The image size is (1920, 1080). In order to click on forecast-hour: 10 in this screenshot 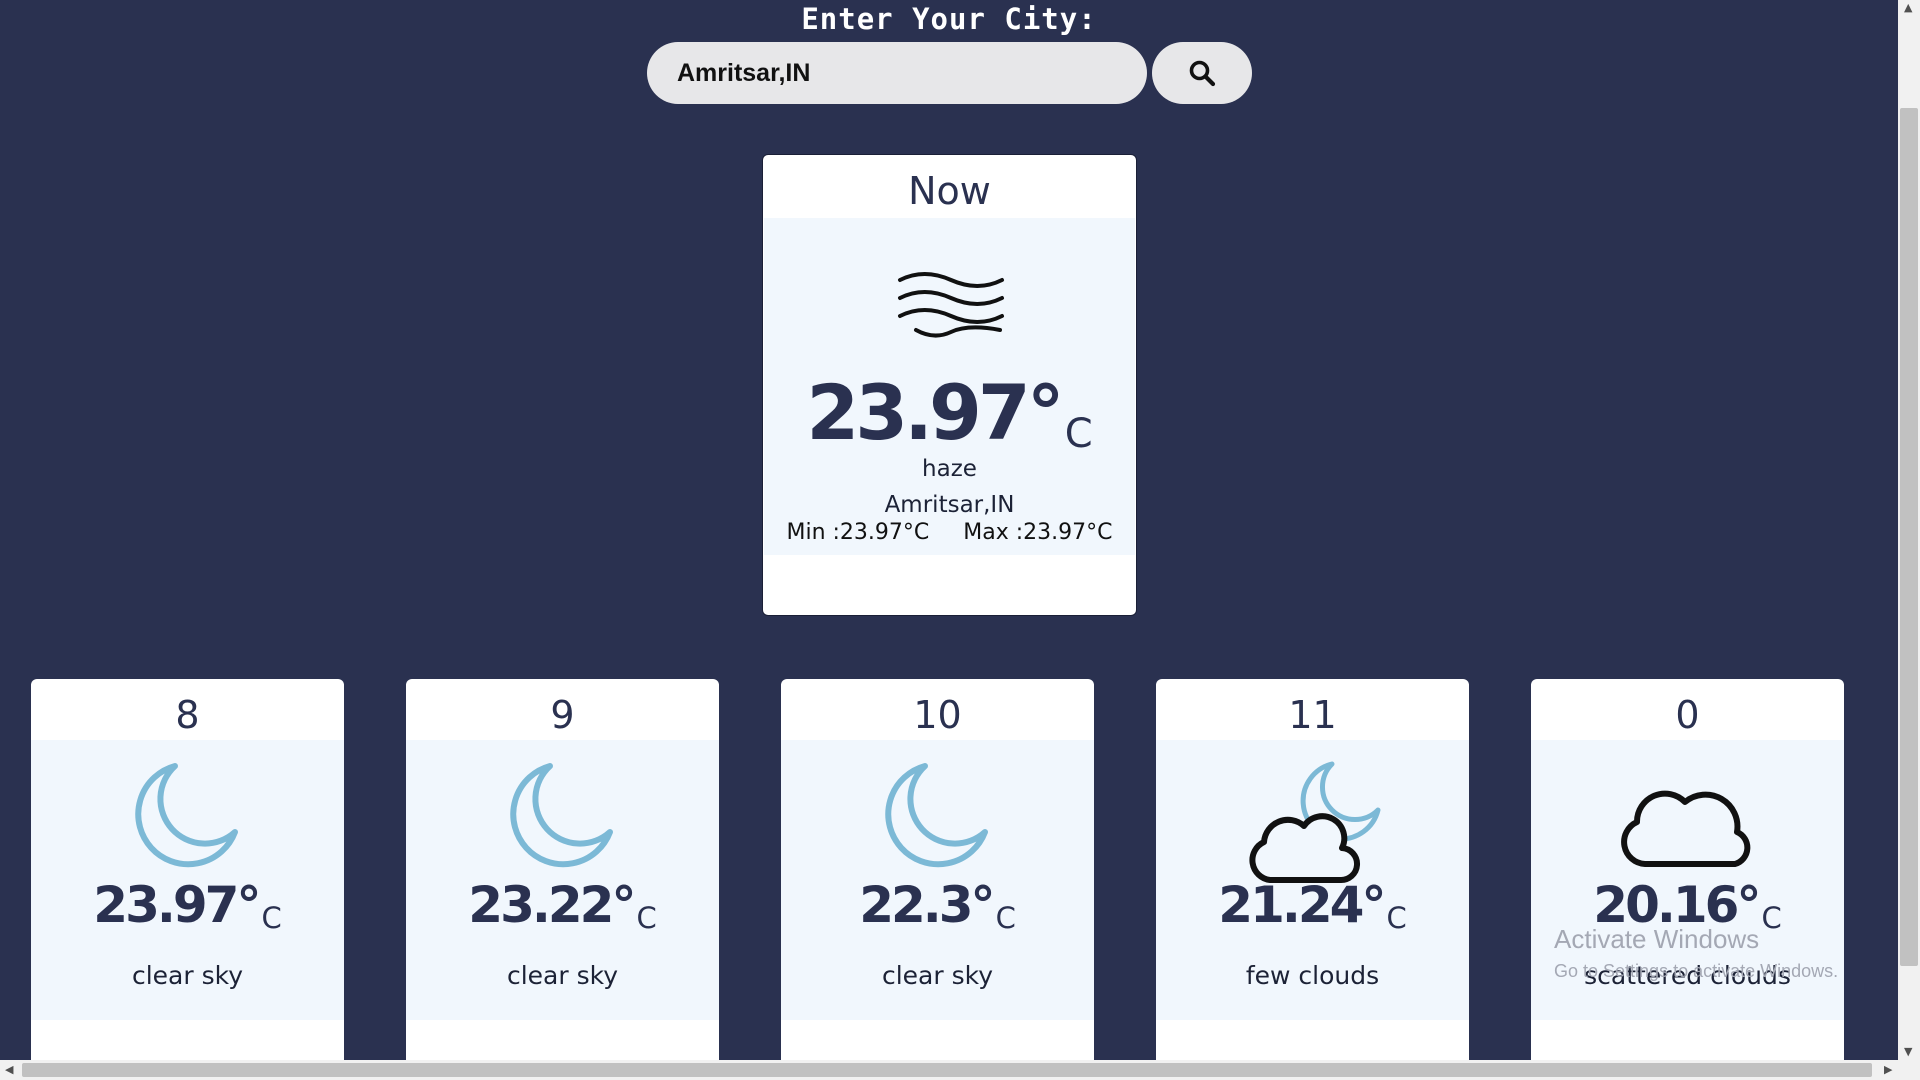, I will do `click(937, 715)`.